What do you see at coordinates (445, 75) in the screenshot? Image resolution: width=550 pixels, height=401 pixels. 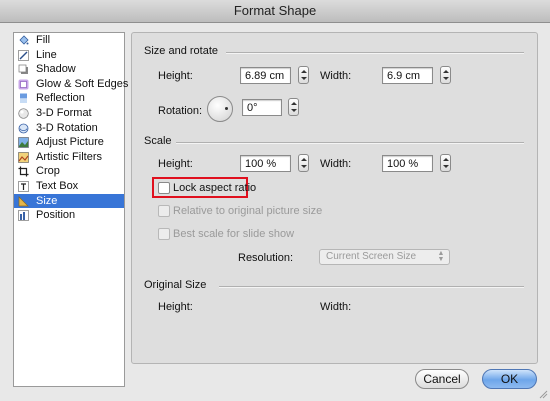 I see `width-stepper` at bounding box center [445, 75].